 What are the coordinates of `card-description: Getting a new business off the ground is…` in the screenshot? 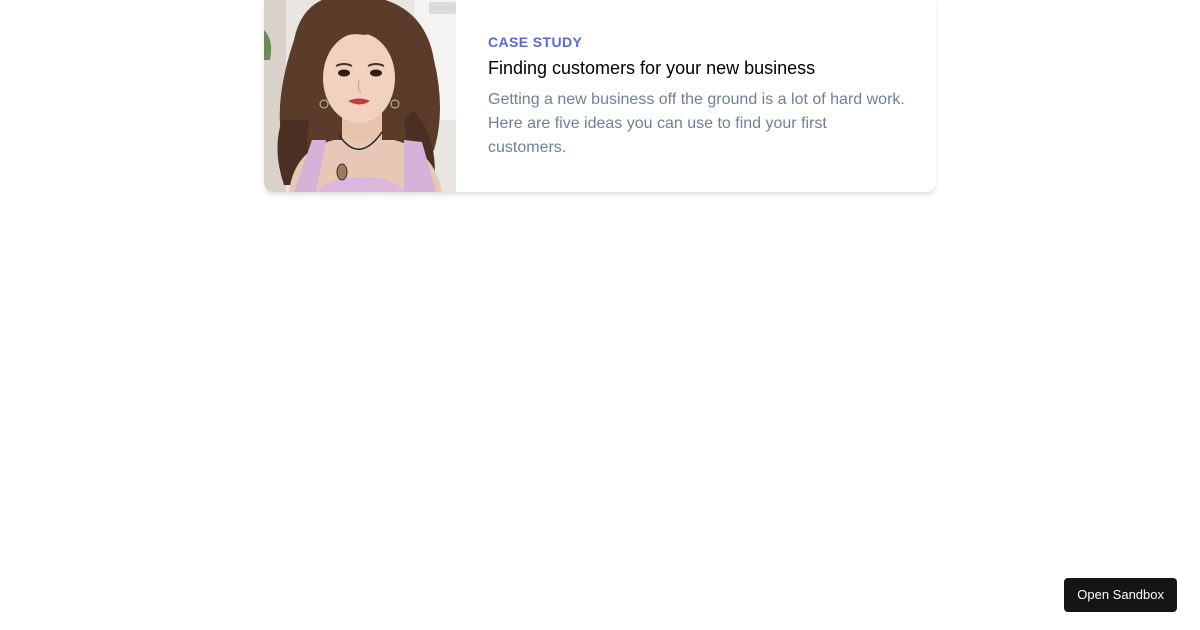 It's located at (696, 123).